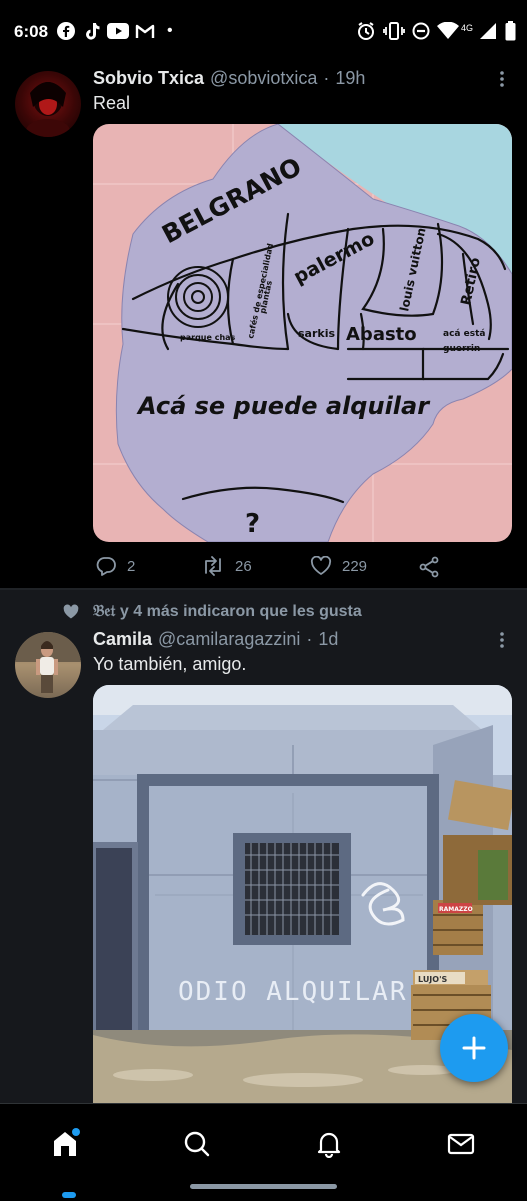 The width and height of the screenshot is (527, 1201). Describe the element at coordinates (338, 566) in the screenshot. I see `like-button: 229` at that location.